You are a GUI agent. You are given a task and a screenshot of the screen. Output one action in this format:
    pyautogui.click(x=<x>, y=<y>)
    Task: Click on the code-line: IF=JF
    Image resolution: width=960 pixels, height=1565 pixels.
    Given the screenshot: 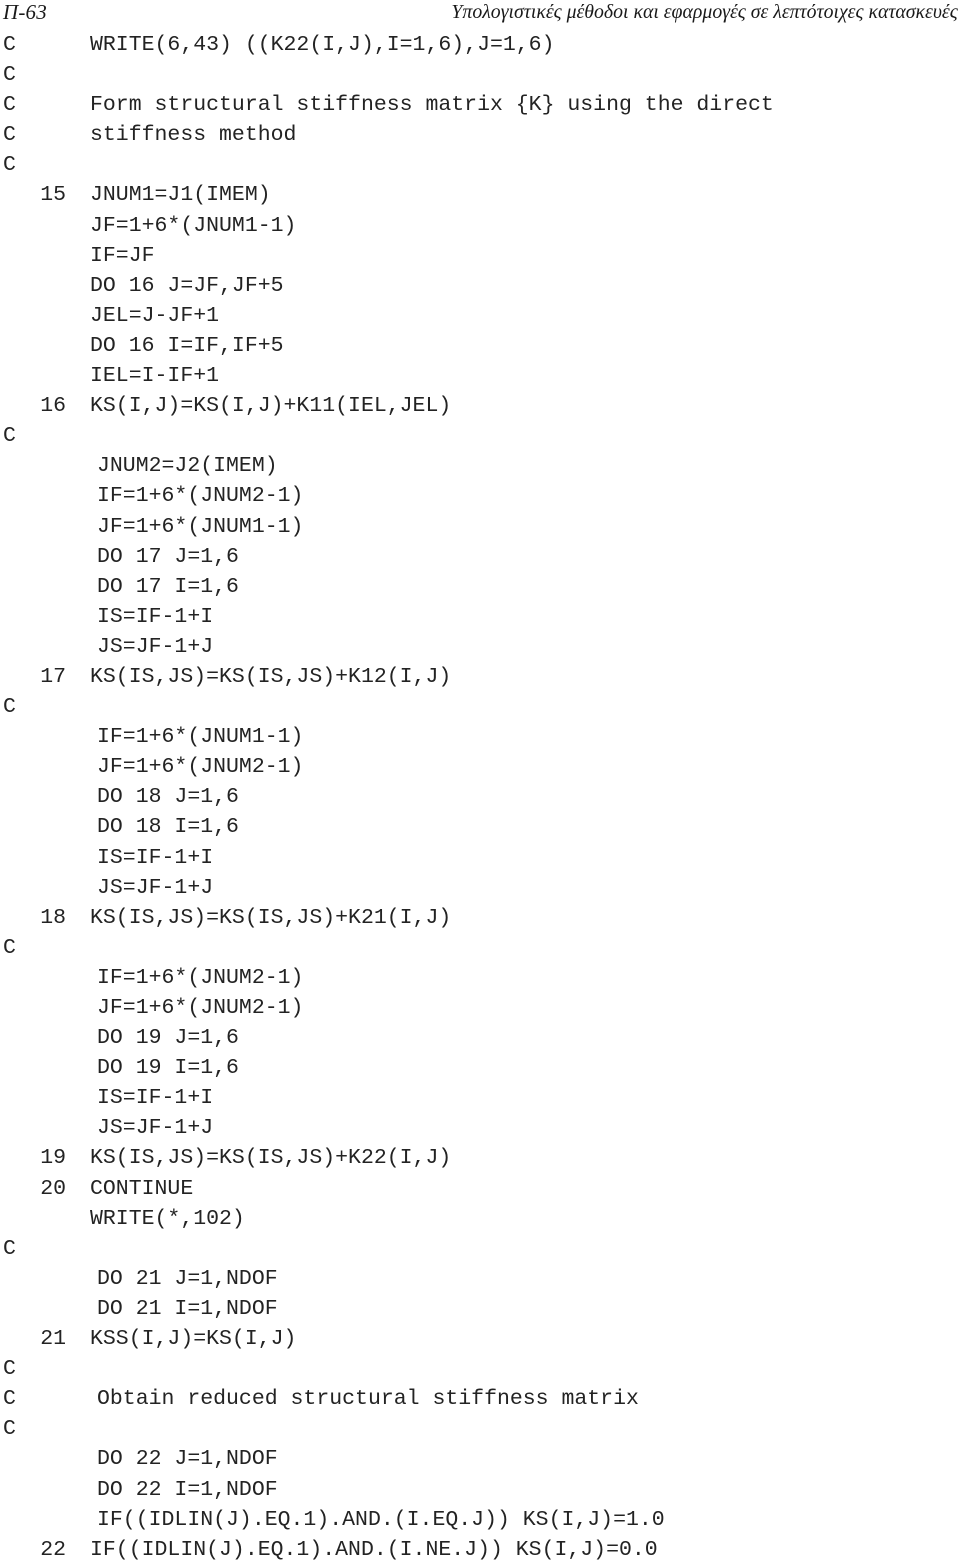 What is the action you would take?
    pyautogui.click(x=480, y=256)
    